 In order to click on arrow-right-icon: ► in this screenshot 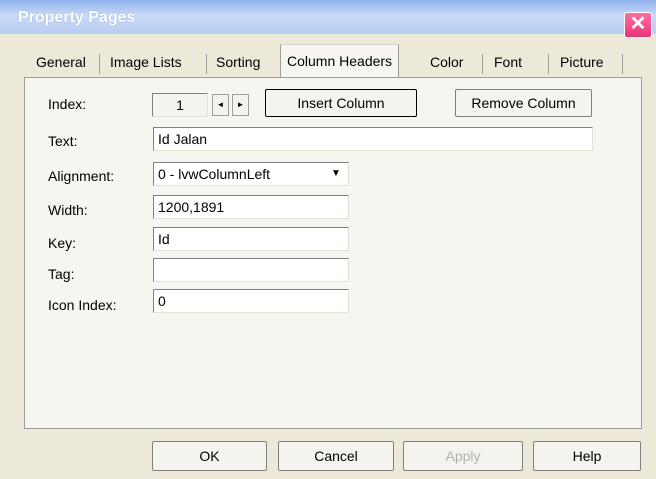, I will do `click(240, 104)`.